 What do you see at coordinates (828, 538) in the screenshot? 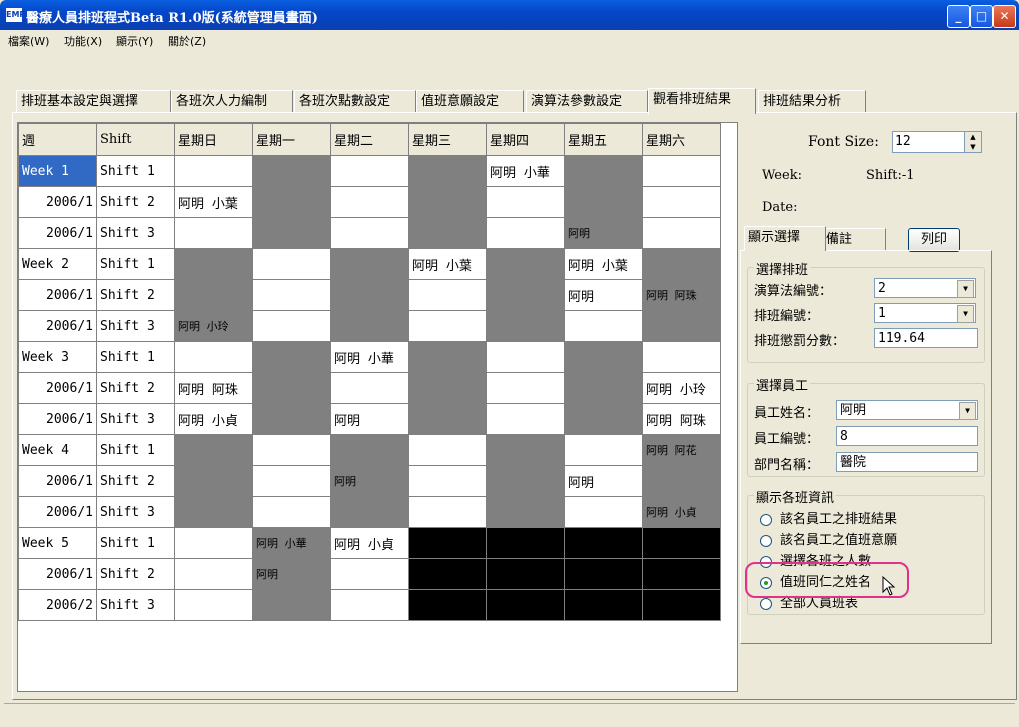
I see `radio-employee-preference: 該名員工之值班意願` at bounding box center [828, 538].